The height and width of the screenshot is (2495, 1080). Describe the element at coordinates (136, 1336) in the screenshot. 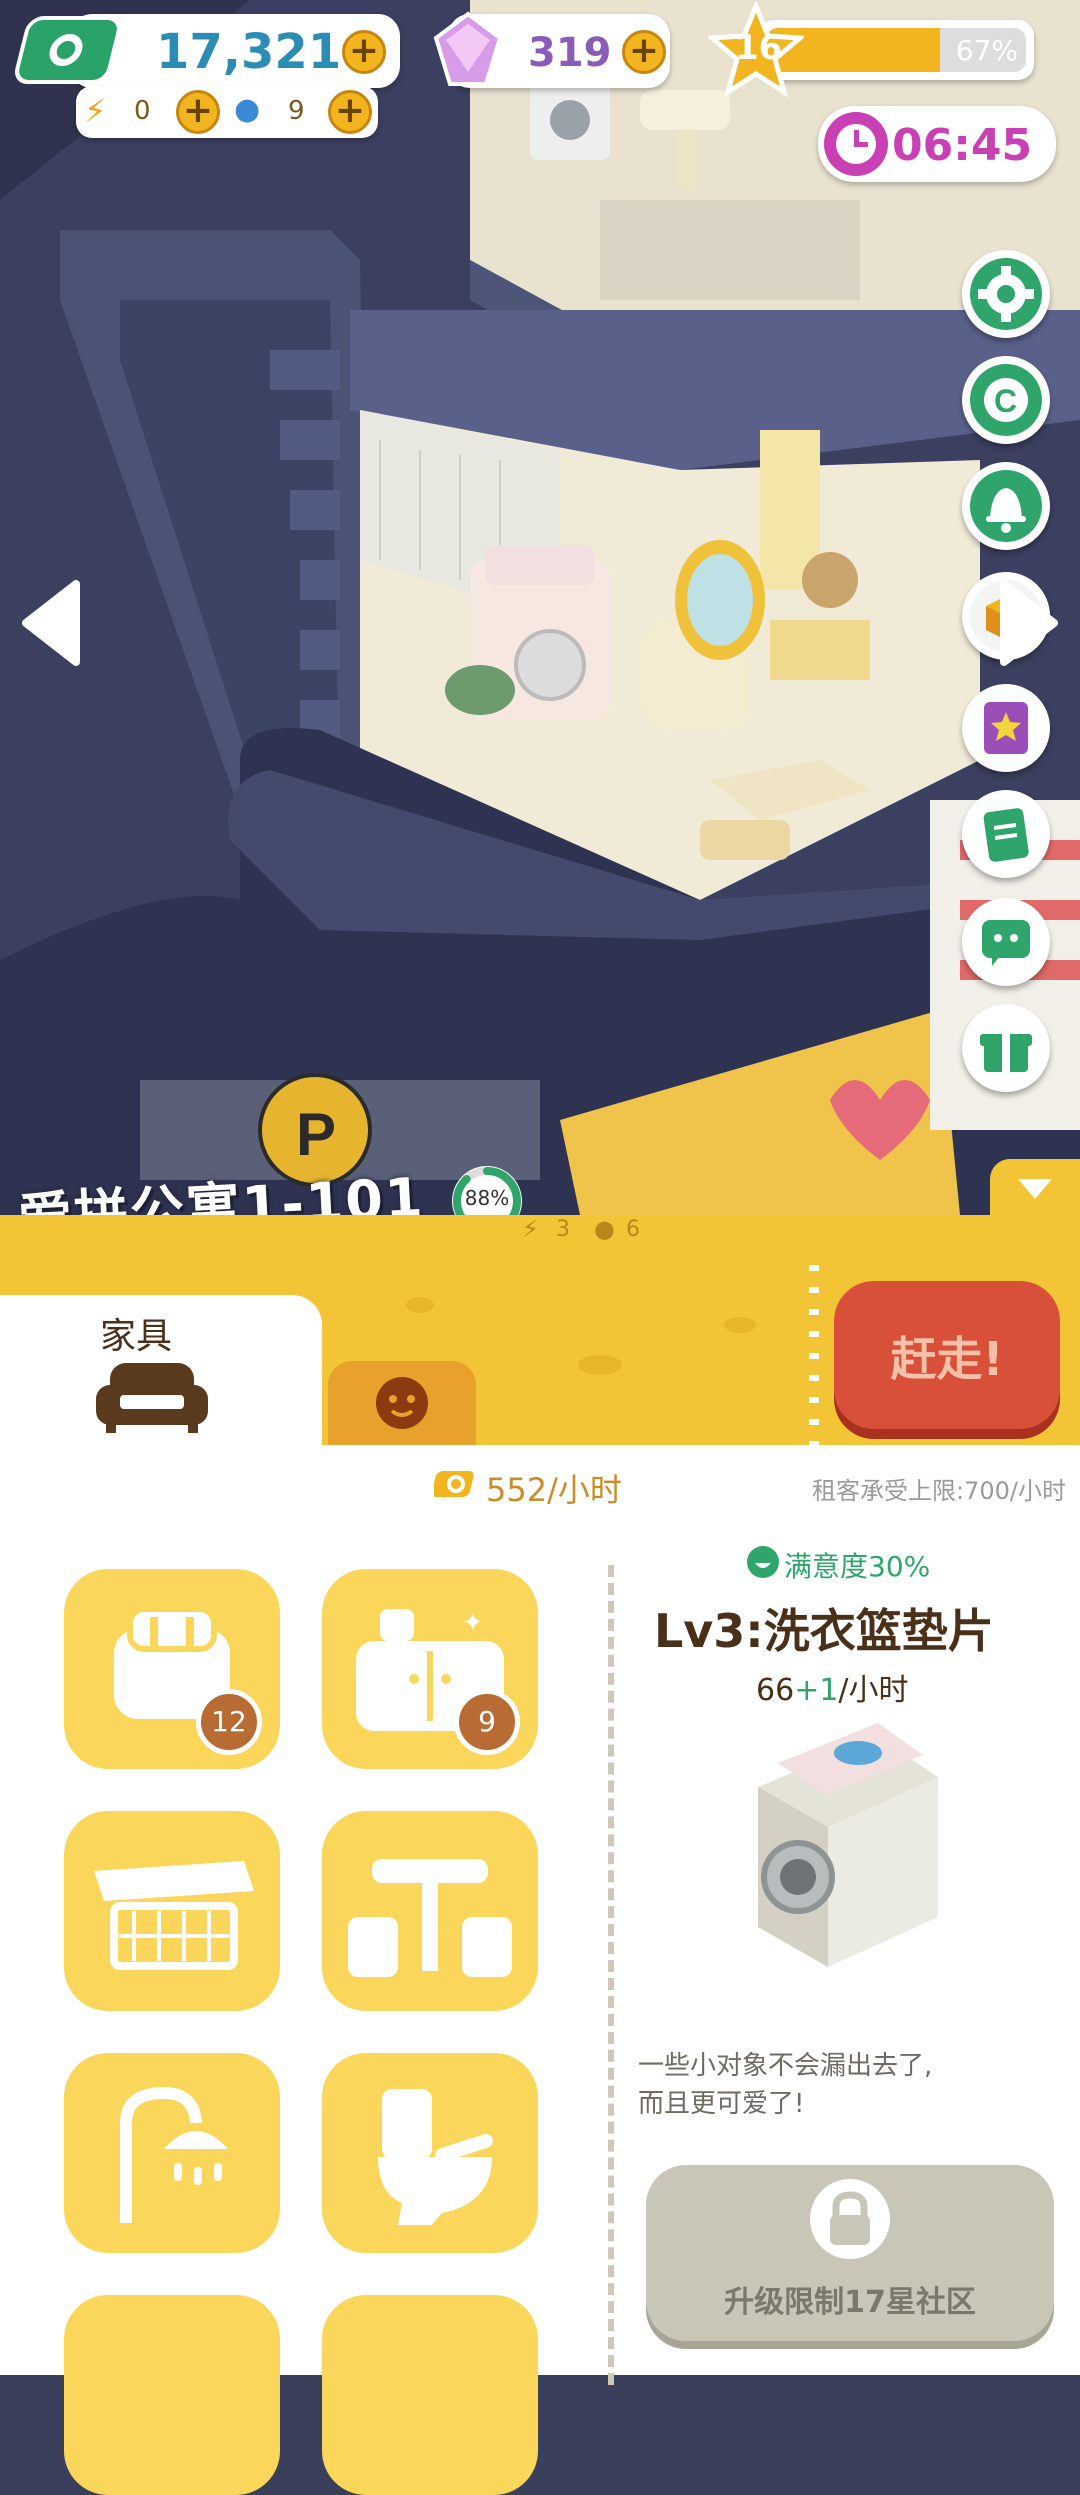

I see `tab-furniture-label: 家具` at that location.